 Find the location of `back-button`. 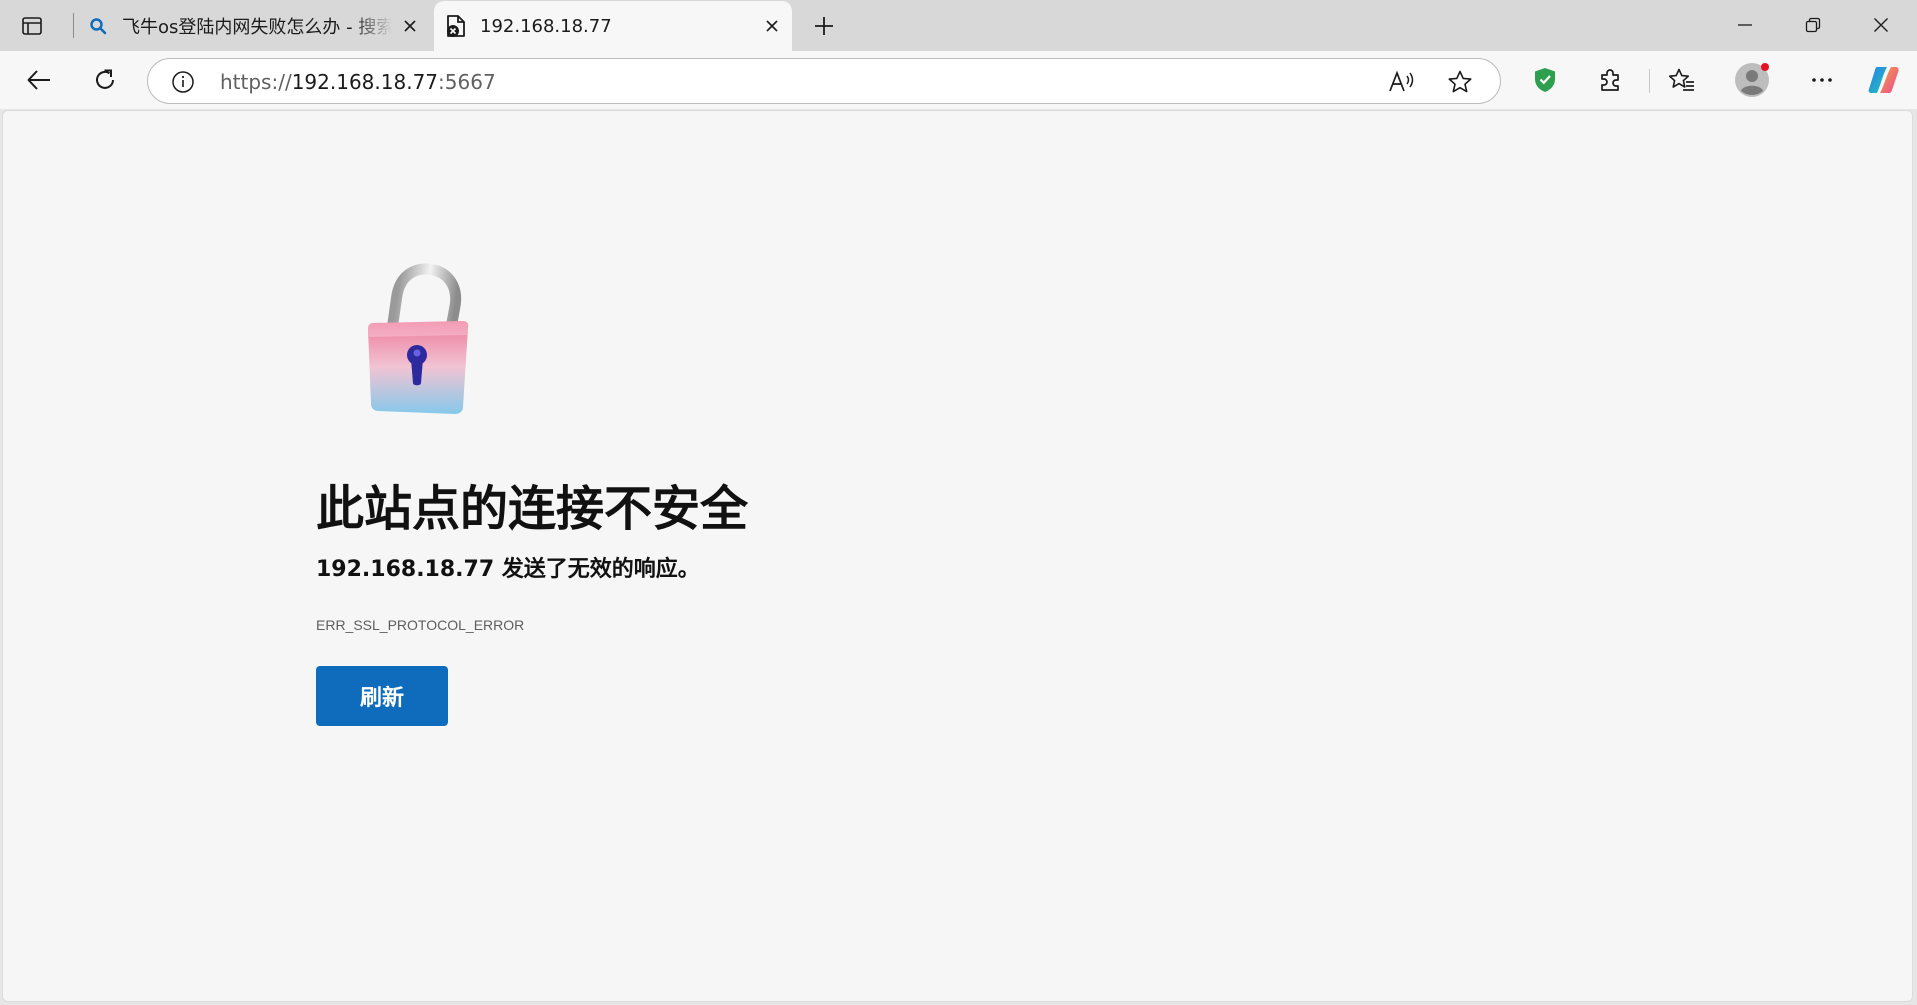

back-button is located at coordinates (39, 80).